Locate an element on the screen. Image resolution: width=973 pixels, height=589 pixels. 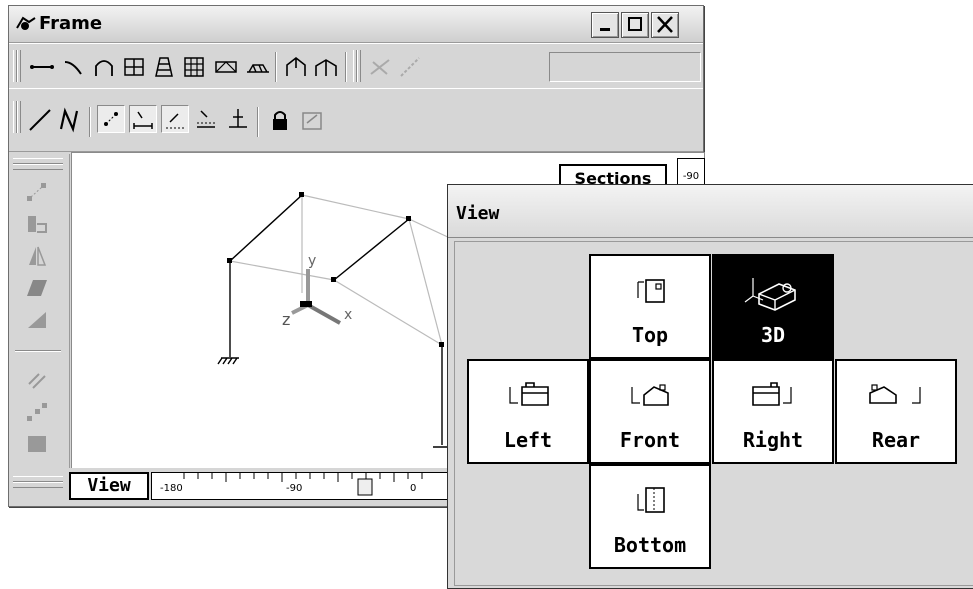
3d-view-icon is located at coordinates (770, 294).